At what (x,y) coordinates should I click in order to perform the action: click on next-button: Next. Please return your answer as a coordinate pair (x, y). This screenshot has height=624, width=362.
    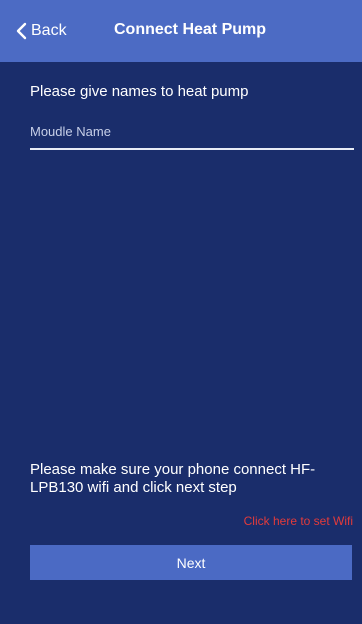
    Looking at the image, I should click on (191, 562).